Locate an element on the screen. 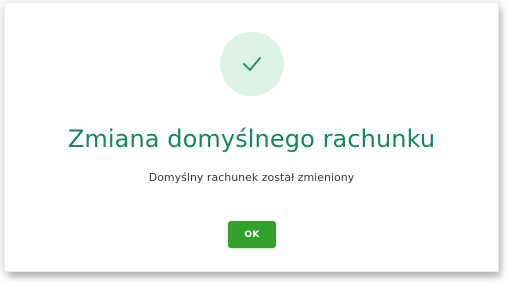 This screenshot has width=507, height=290. success-badge is located at coordinates (252, 64).